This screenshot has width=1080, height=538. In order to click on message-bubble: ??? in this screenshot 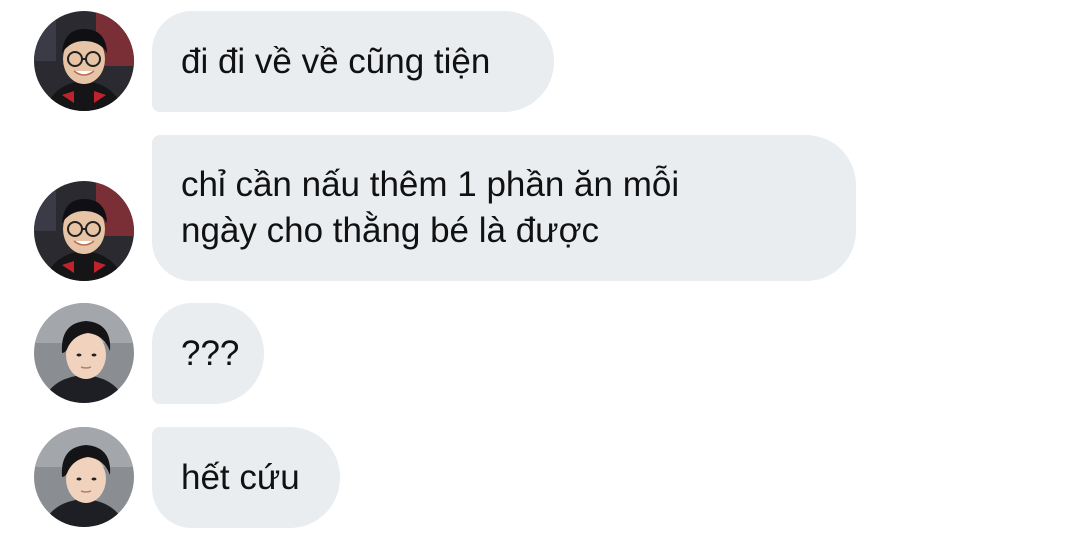, I will do `click(208, 353)`.